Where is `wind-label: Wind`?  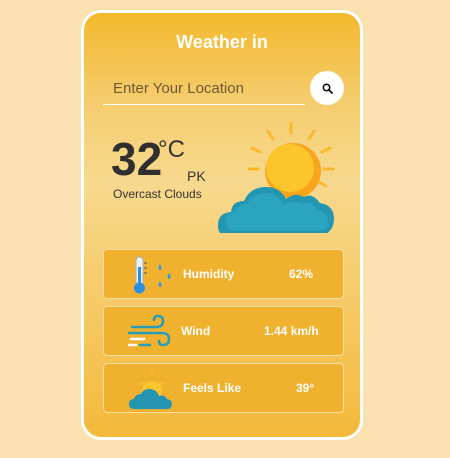 wind-label: Wind is located at coordinates (196, 331).